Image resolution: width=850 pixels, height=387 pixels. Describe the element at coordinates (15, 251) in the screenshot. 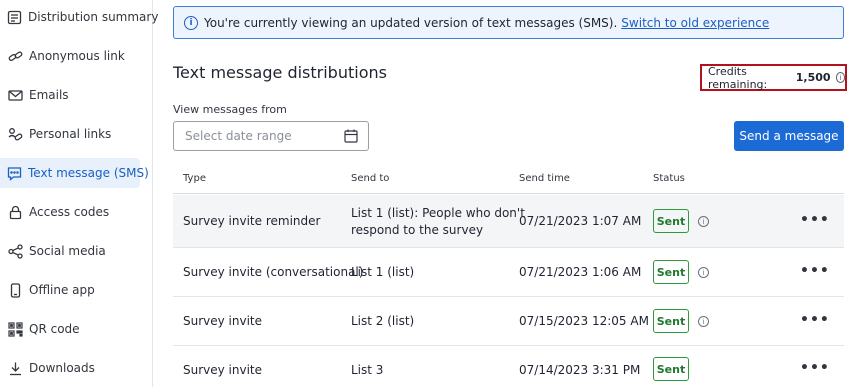

I see `share-icon` at that location.